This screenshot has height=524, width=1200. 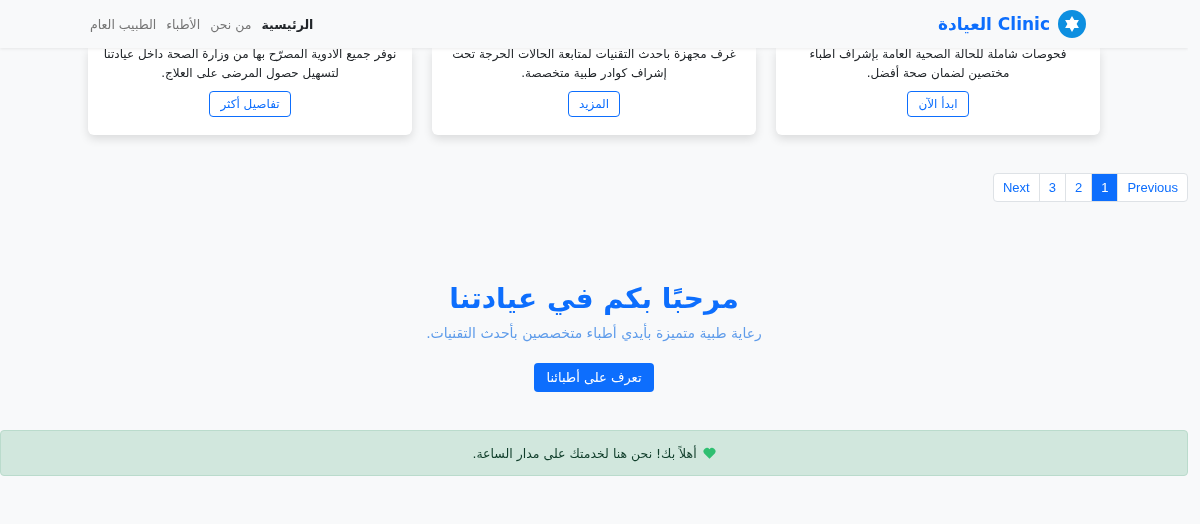 What do you see at coordinates (1016, 187) in the screenshot?
I see `pagination-link: Next` at bounding box center [1016, 187].